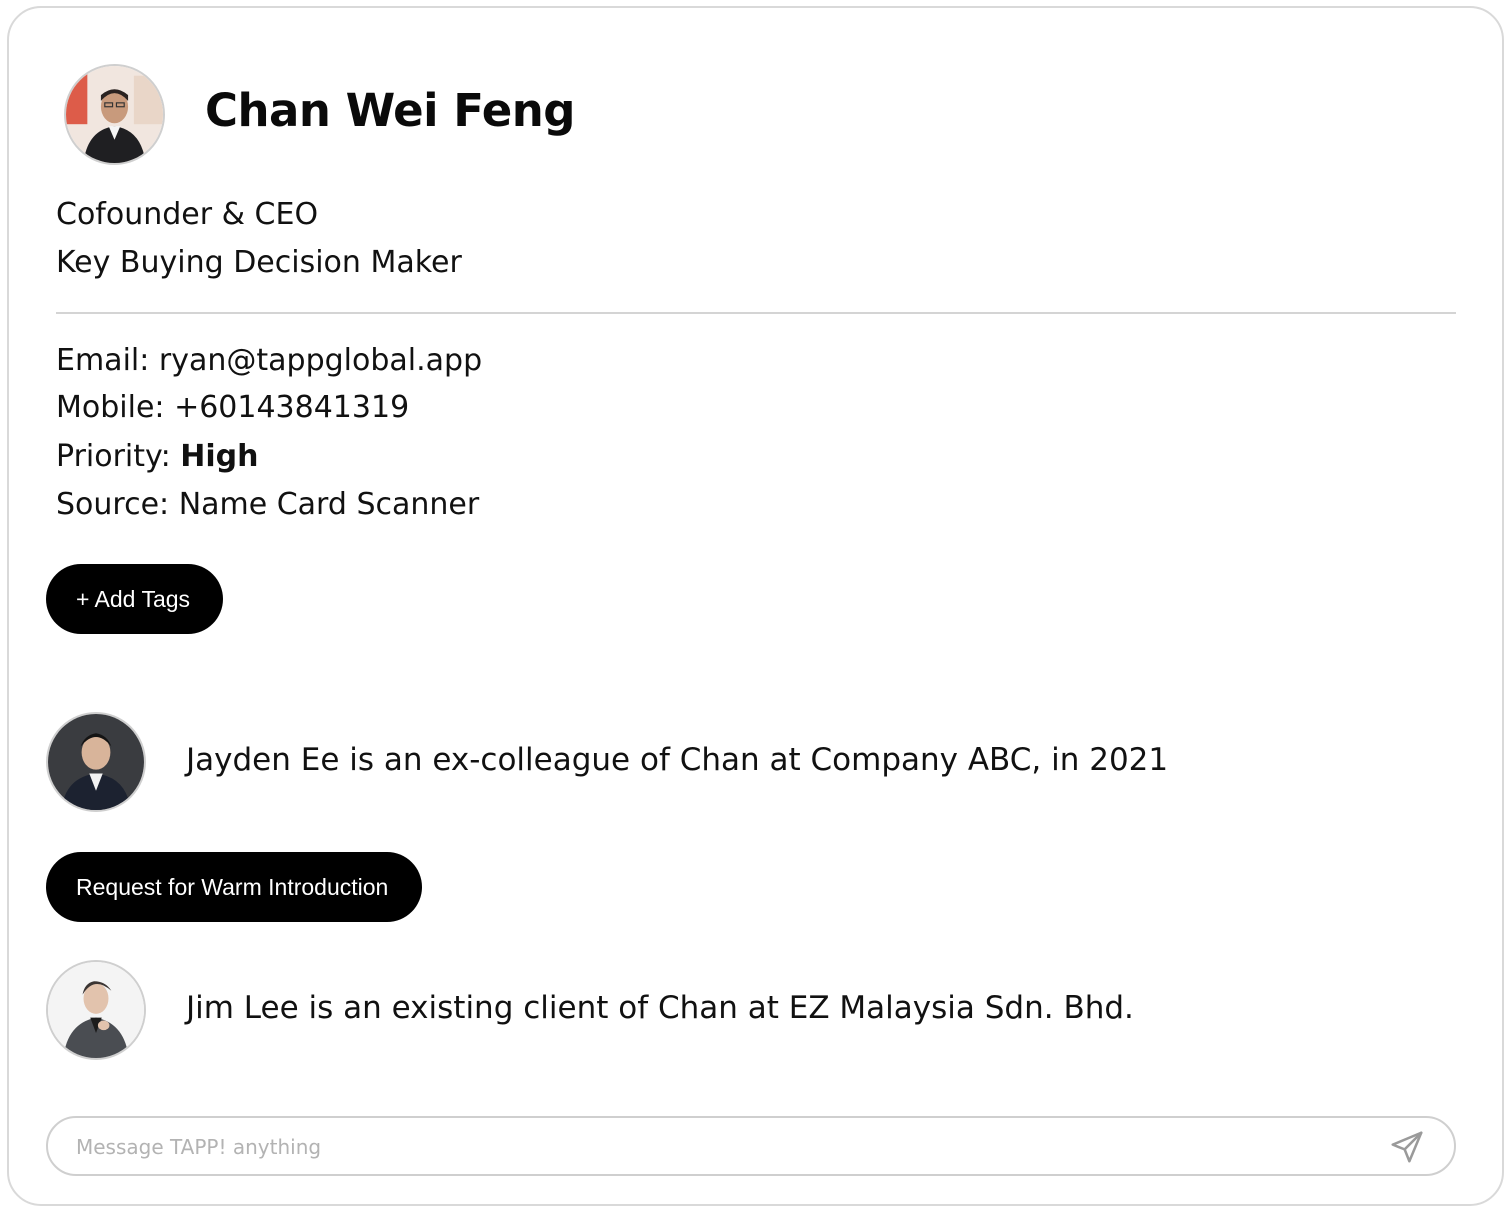 The image size is (1510, 1212). What do you see at coordinates (259, 262) in the screenshot?
I see `profile-decision-tag: Key Buying Decision Maker` at bounding box center [259, 262].